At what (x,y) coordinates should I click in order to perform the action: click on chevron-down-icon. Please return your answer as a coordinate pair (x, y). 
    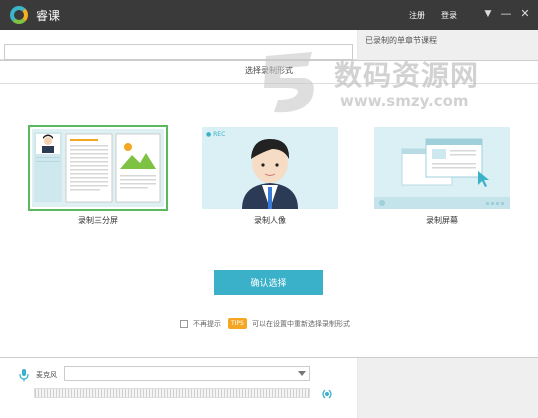
    Looking at the image, I should click on (302, 373).